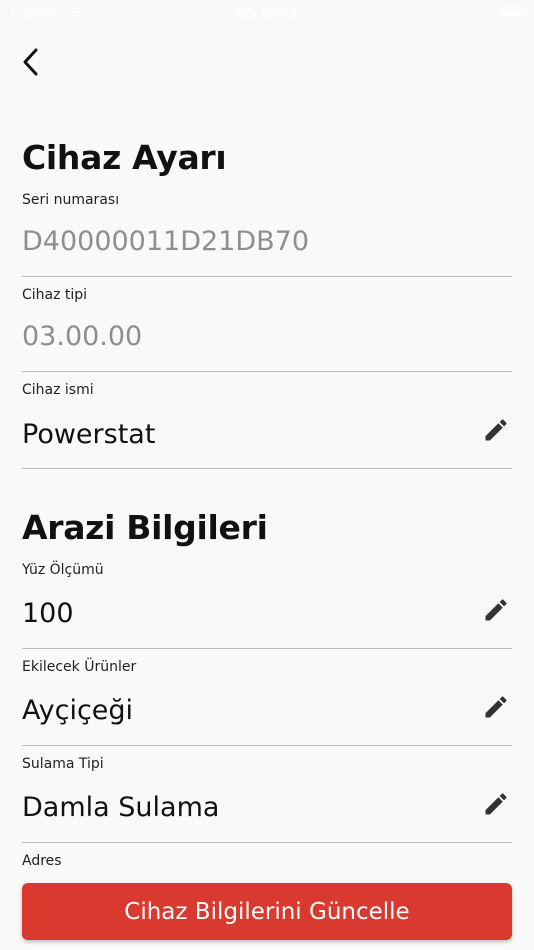 The image size is (534, 950). What do you see at coordinates (48, 613) in the screenshot?
I see `area-value: 100` at bounding box center [48, 613].